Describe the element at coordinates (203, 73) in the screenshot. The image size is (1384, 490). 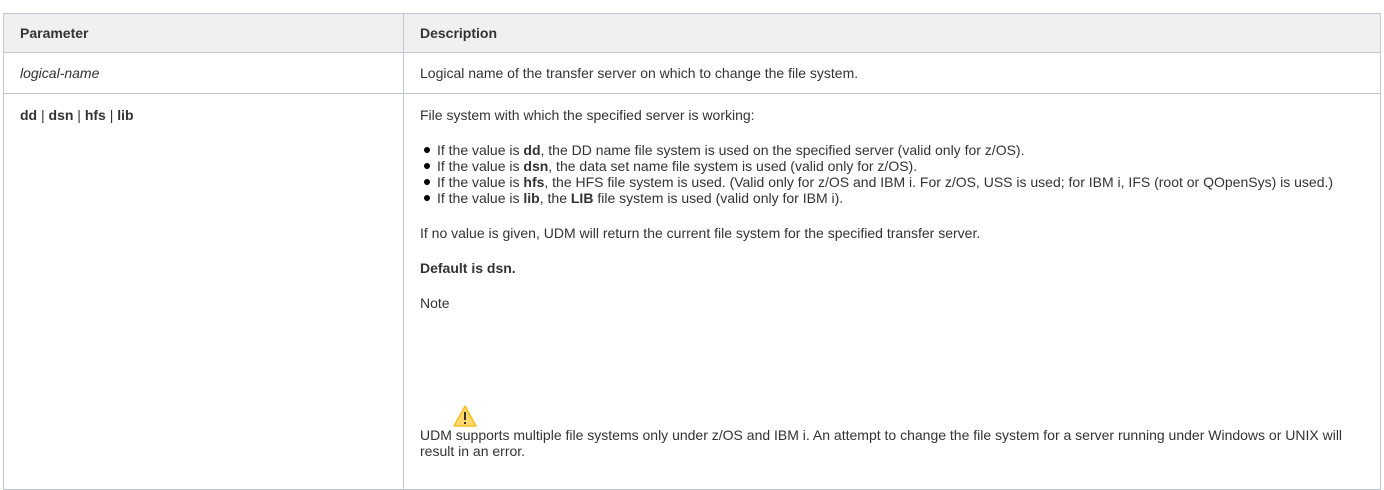
I see `parameter-cell: logical-name` at that location.